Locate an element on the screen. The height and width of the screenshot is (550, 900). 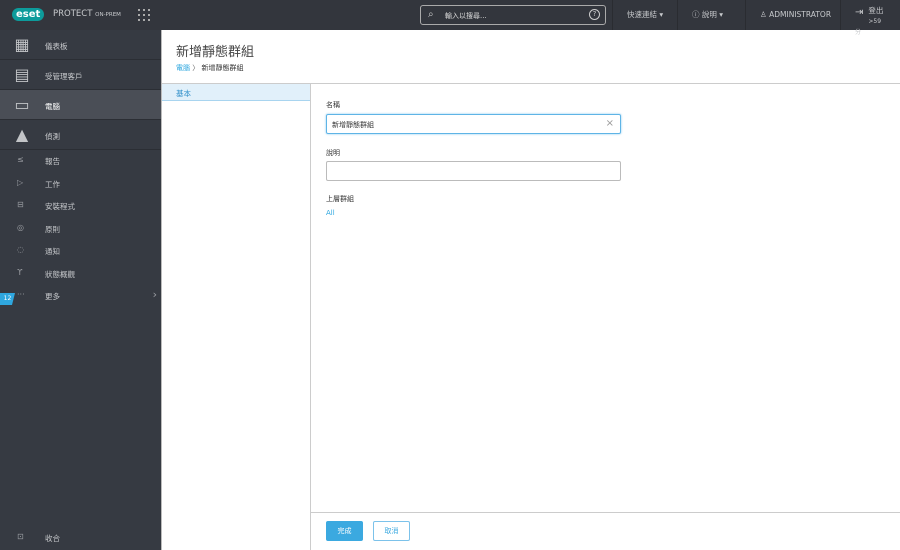
sidebar-item-notifications: ◌ 通知 is located at coordinates (80, 251).